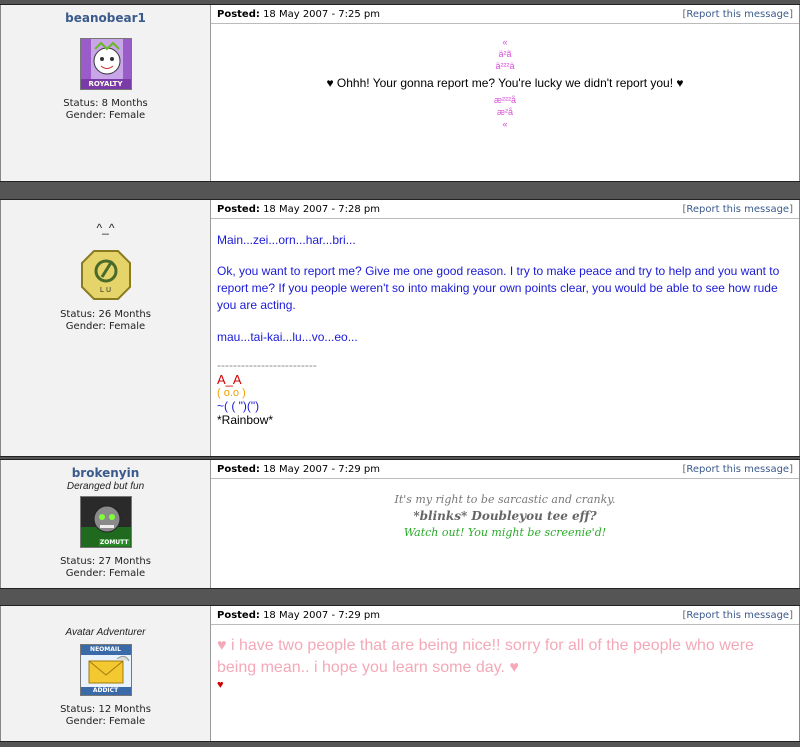 The image size is (800, 747). Describe the element at coordinates (504, 112) in the screenshot. I see `deco-line: æ²å` at that location.